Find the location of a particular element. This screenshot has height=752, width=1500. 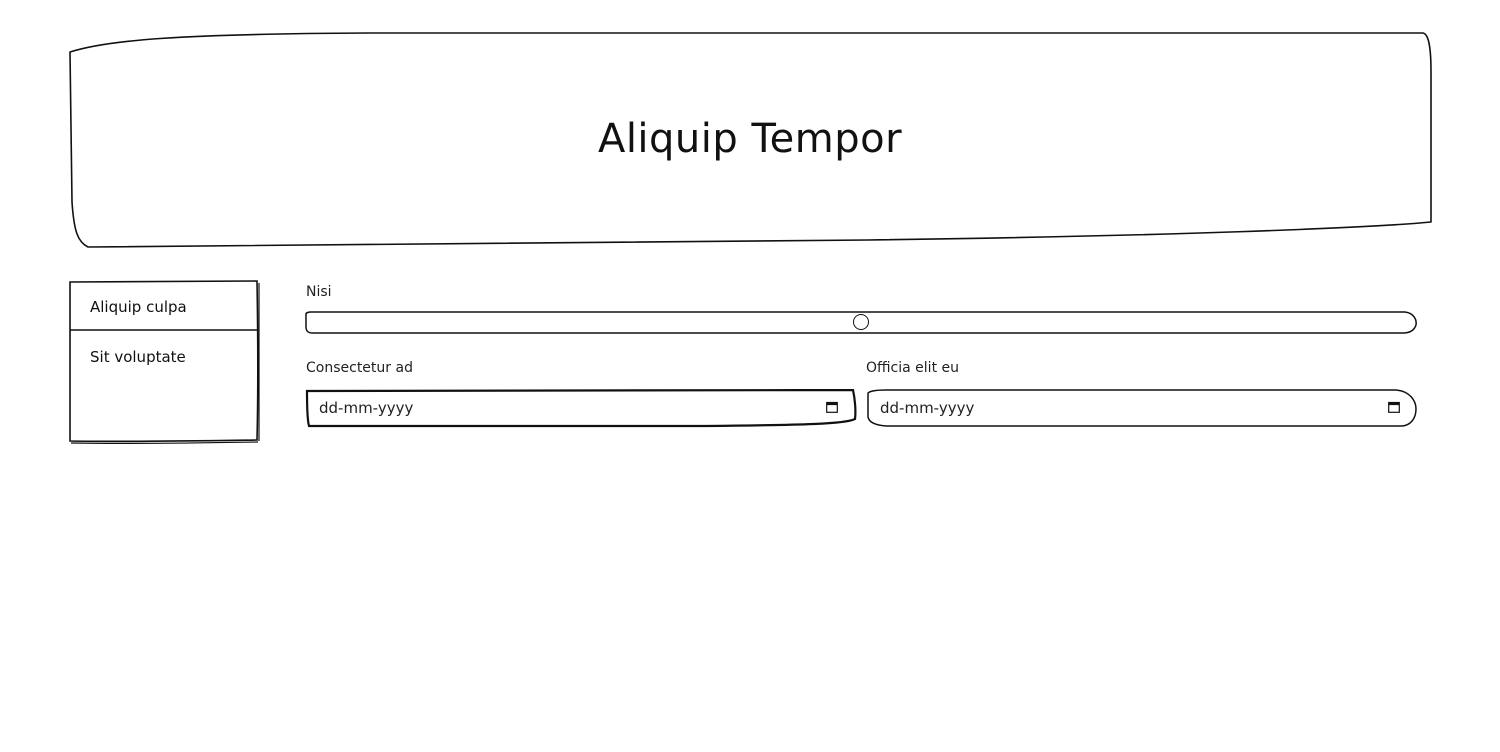

range-slider is located at coordinates (861, 323).